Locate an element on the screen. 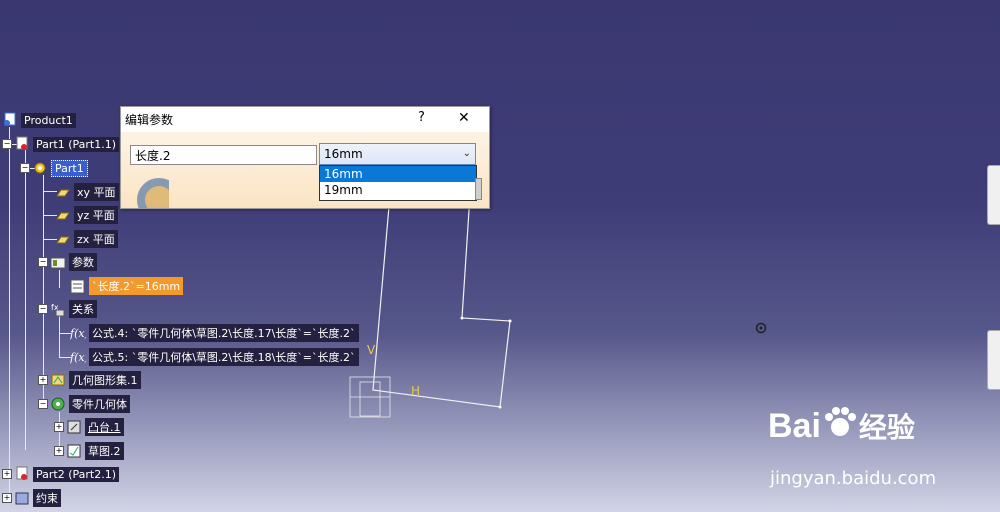  chevron-down-icon: ⌄ is located at coordinates (466, 153).